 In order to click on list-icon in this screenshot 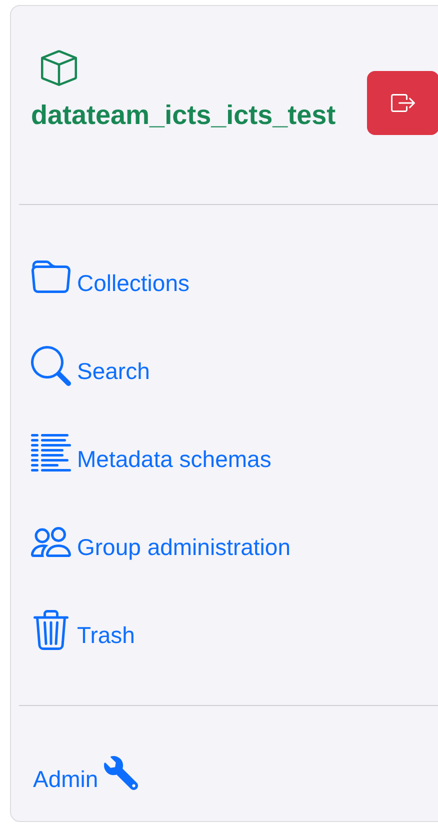, I will do `click(51, 454)`.